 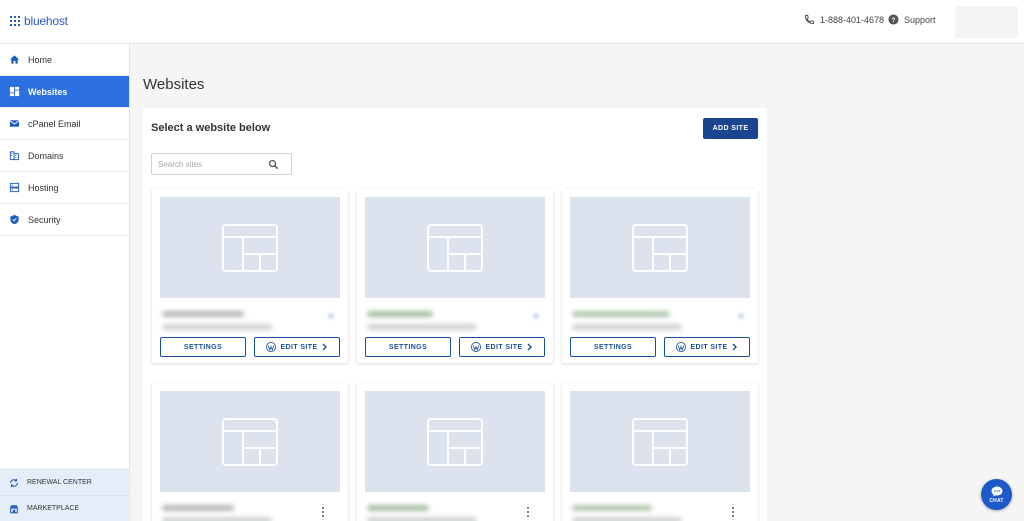 I want to click on account-menu, so click(x=986, y=22).